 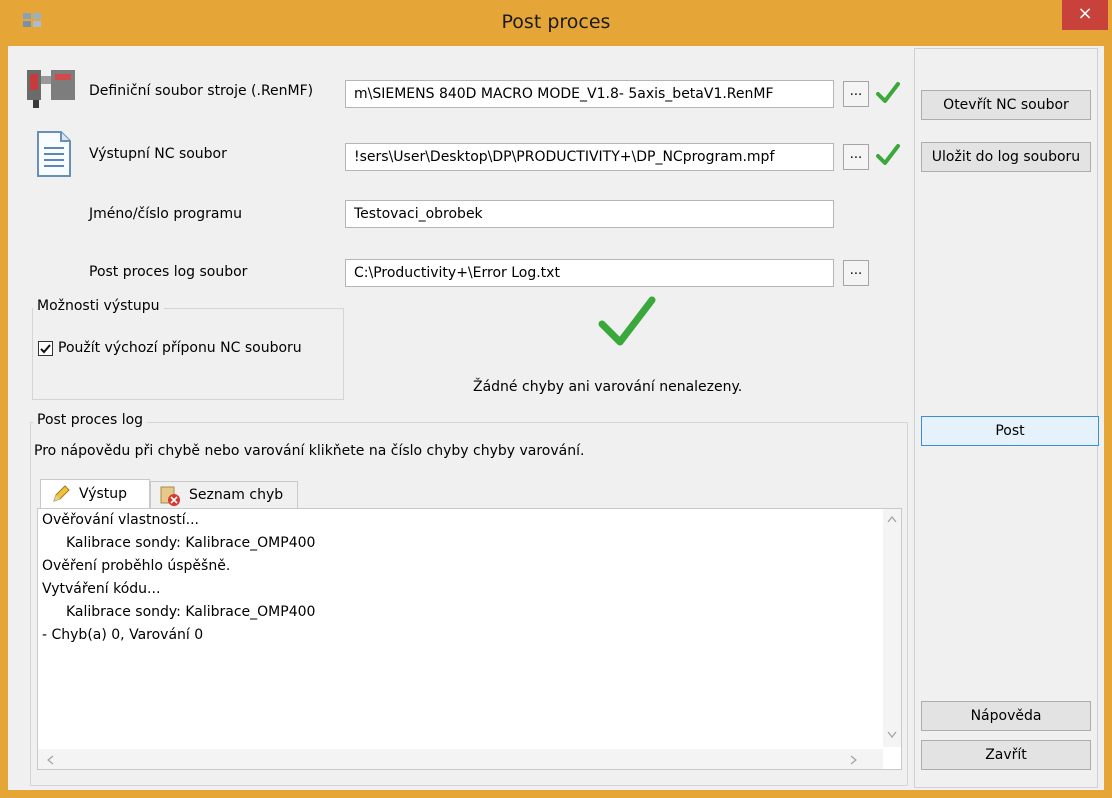 What do you see at coordinates (103, 494) in the screenshot?
I see `tab-output-label: Výstup` at bounding box center [103, 494].